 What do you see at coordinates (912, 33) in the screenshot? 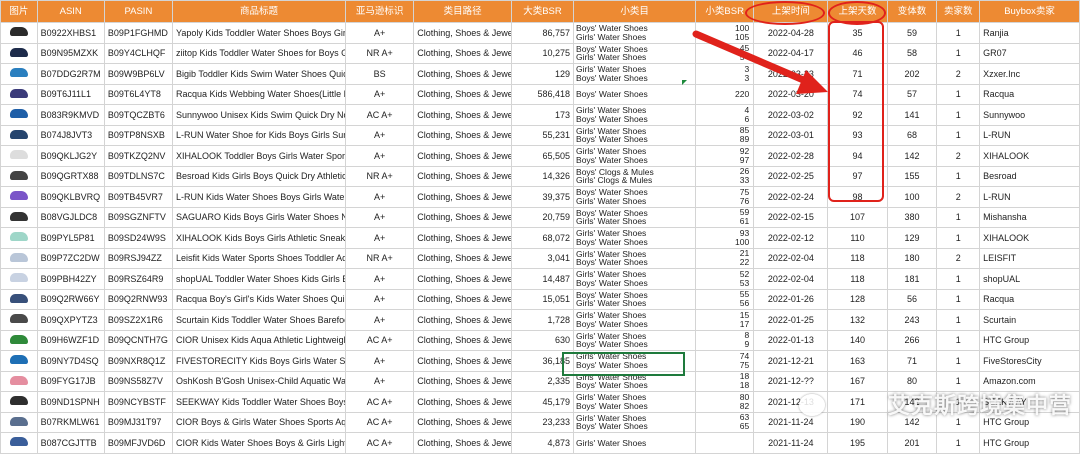
I see `variant-count-cell: 59` at bounding box center [912, 33].